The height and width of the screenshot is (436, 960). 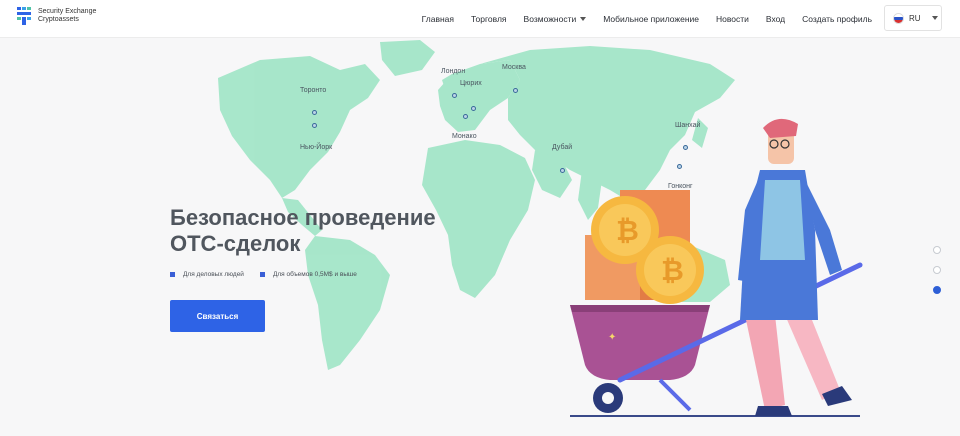 What do you see at coordinates (438, 19) in the screenshot?
I see `nav-home: Главная` at bounding box center [438, 19].